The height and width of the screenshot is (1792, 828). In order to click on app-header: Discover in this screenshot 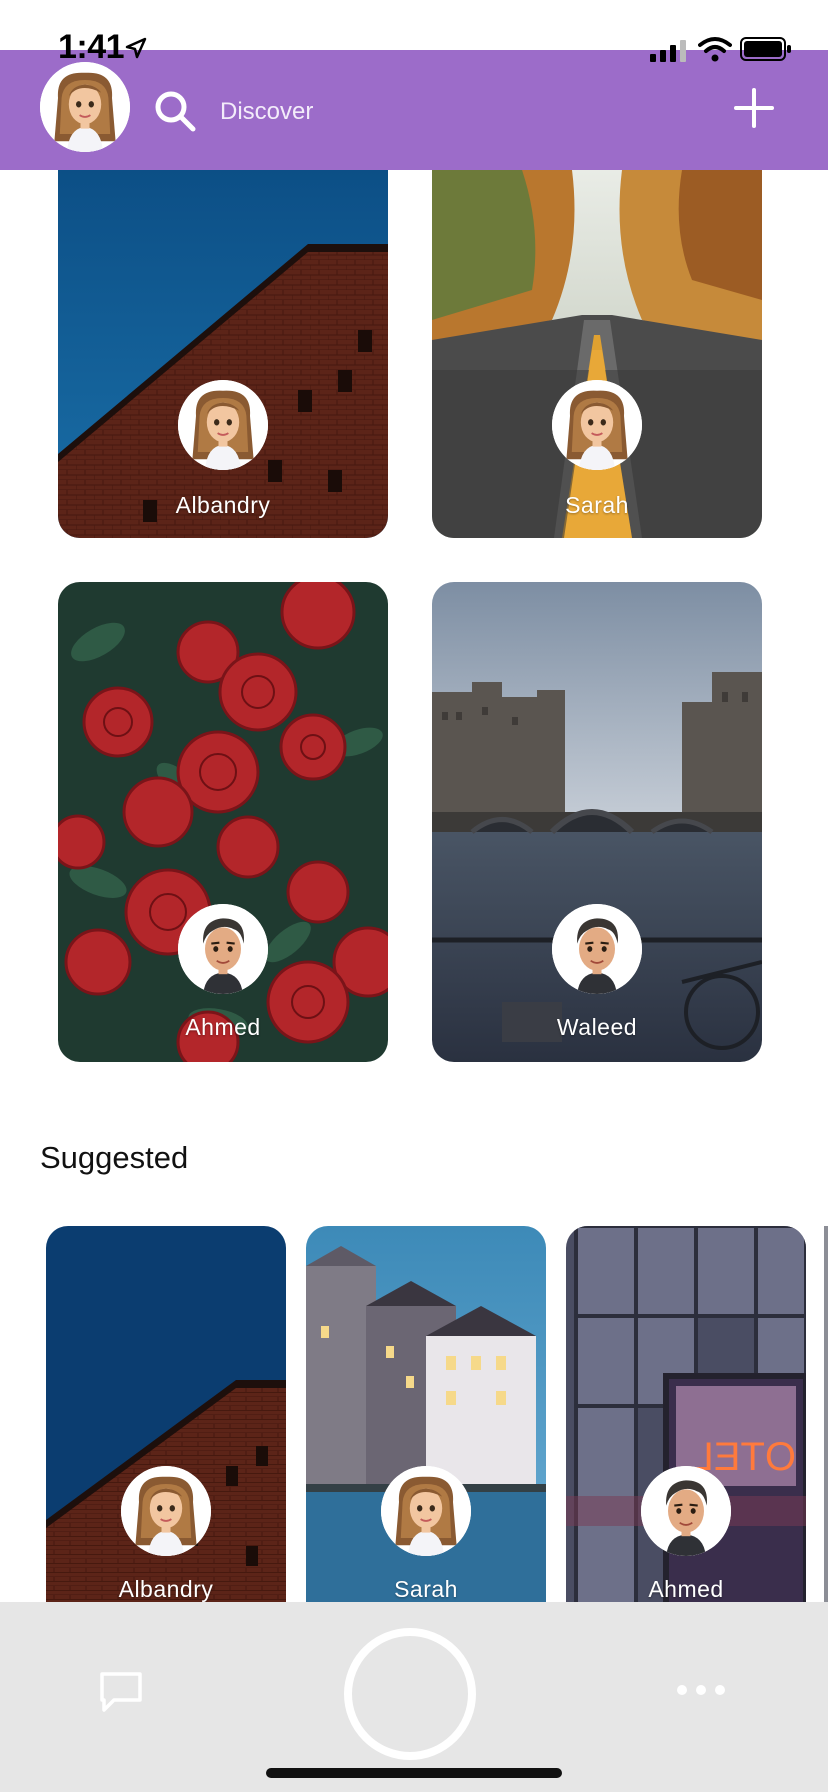, I will do `click(414, 110)`.